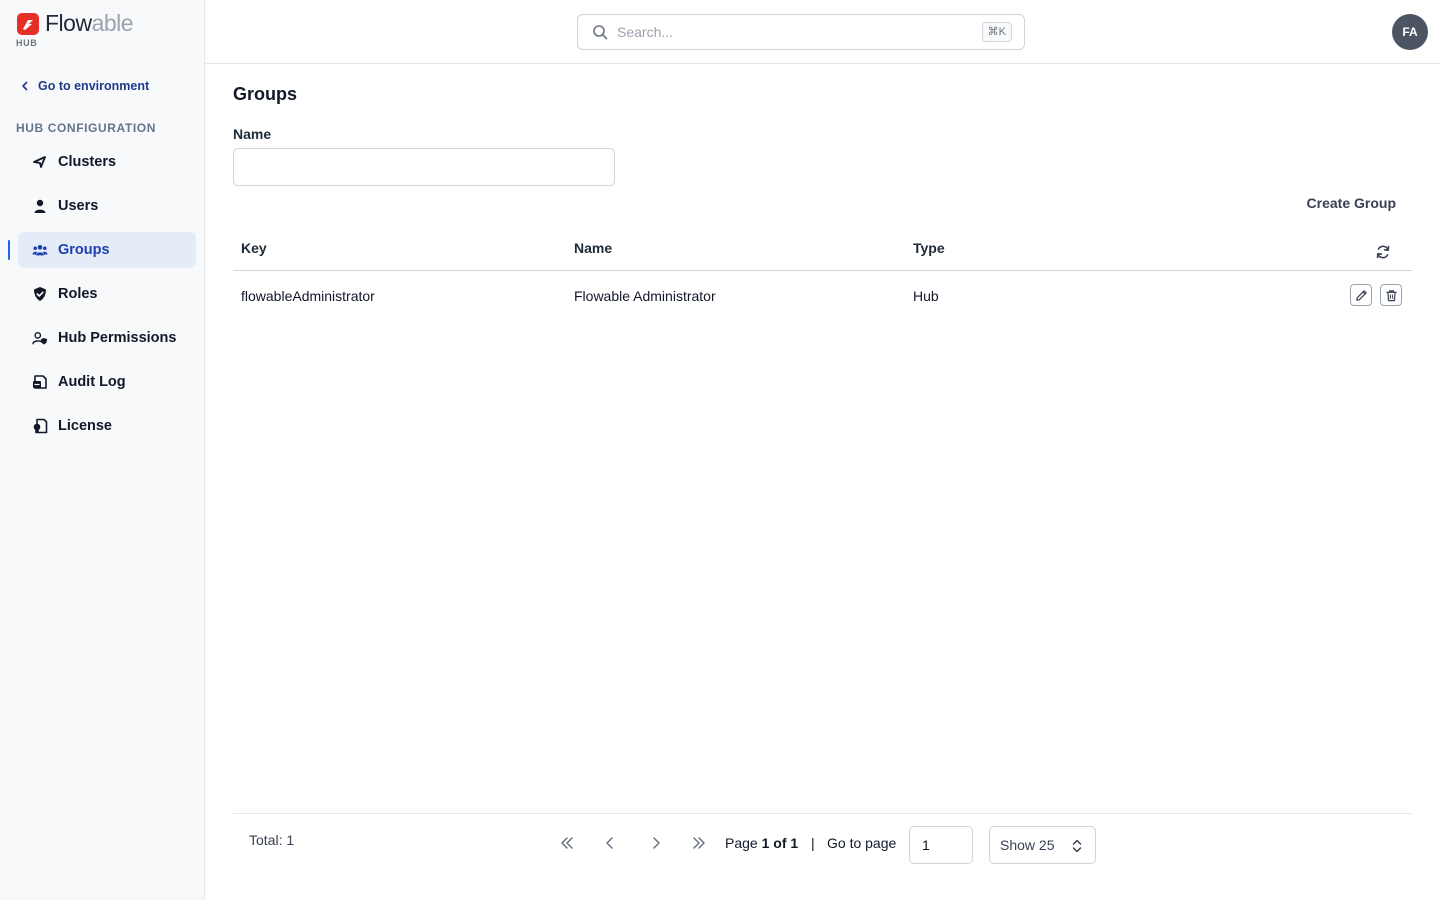  I want to click on go-to-page-label: Go to page, so click(862, 843).